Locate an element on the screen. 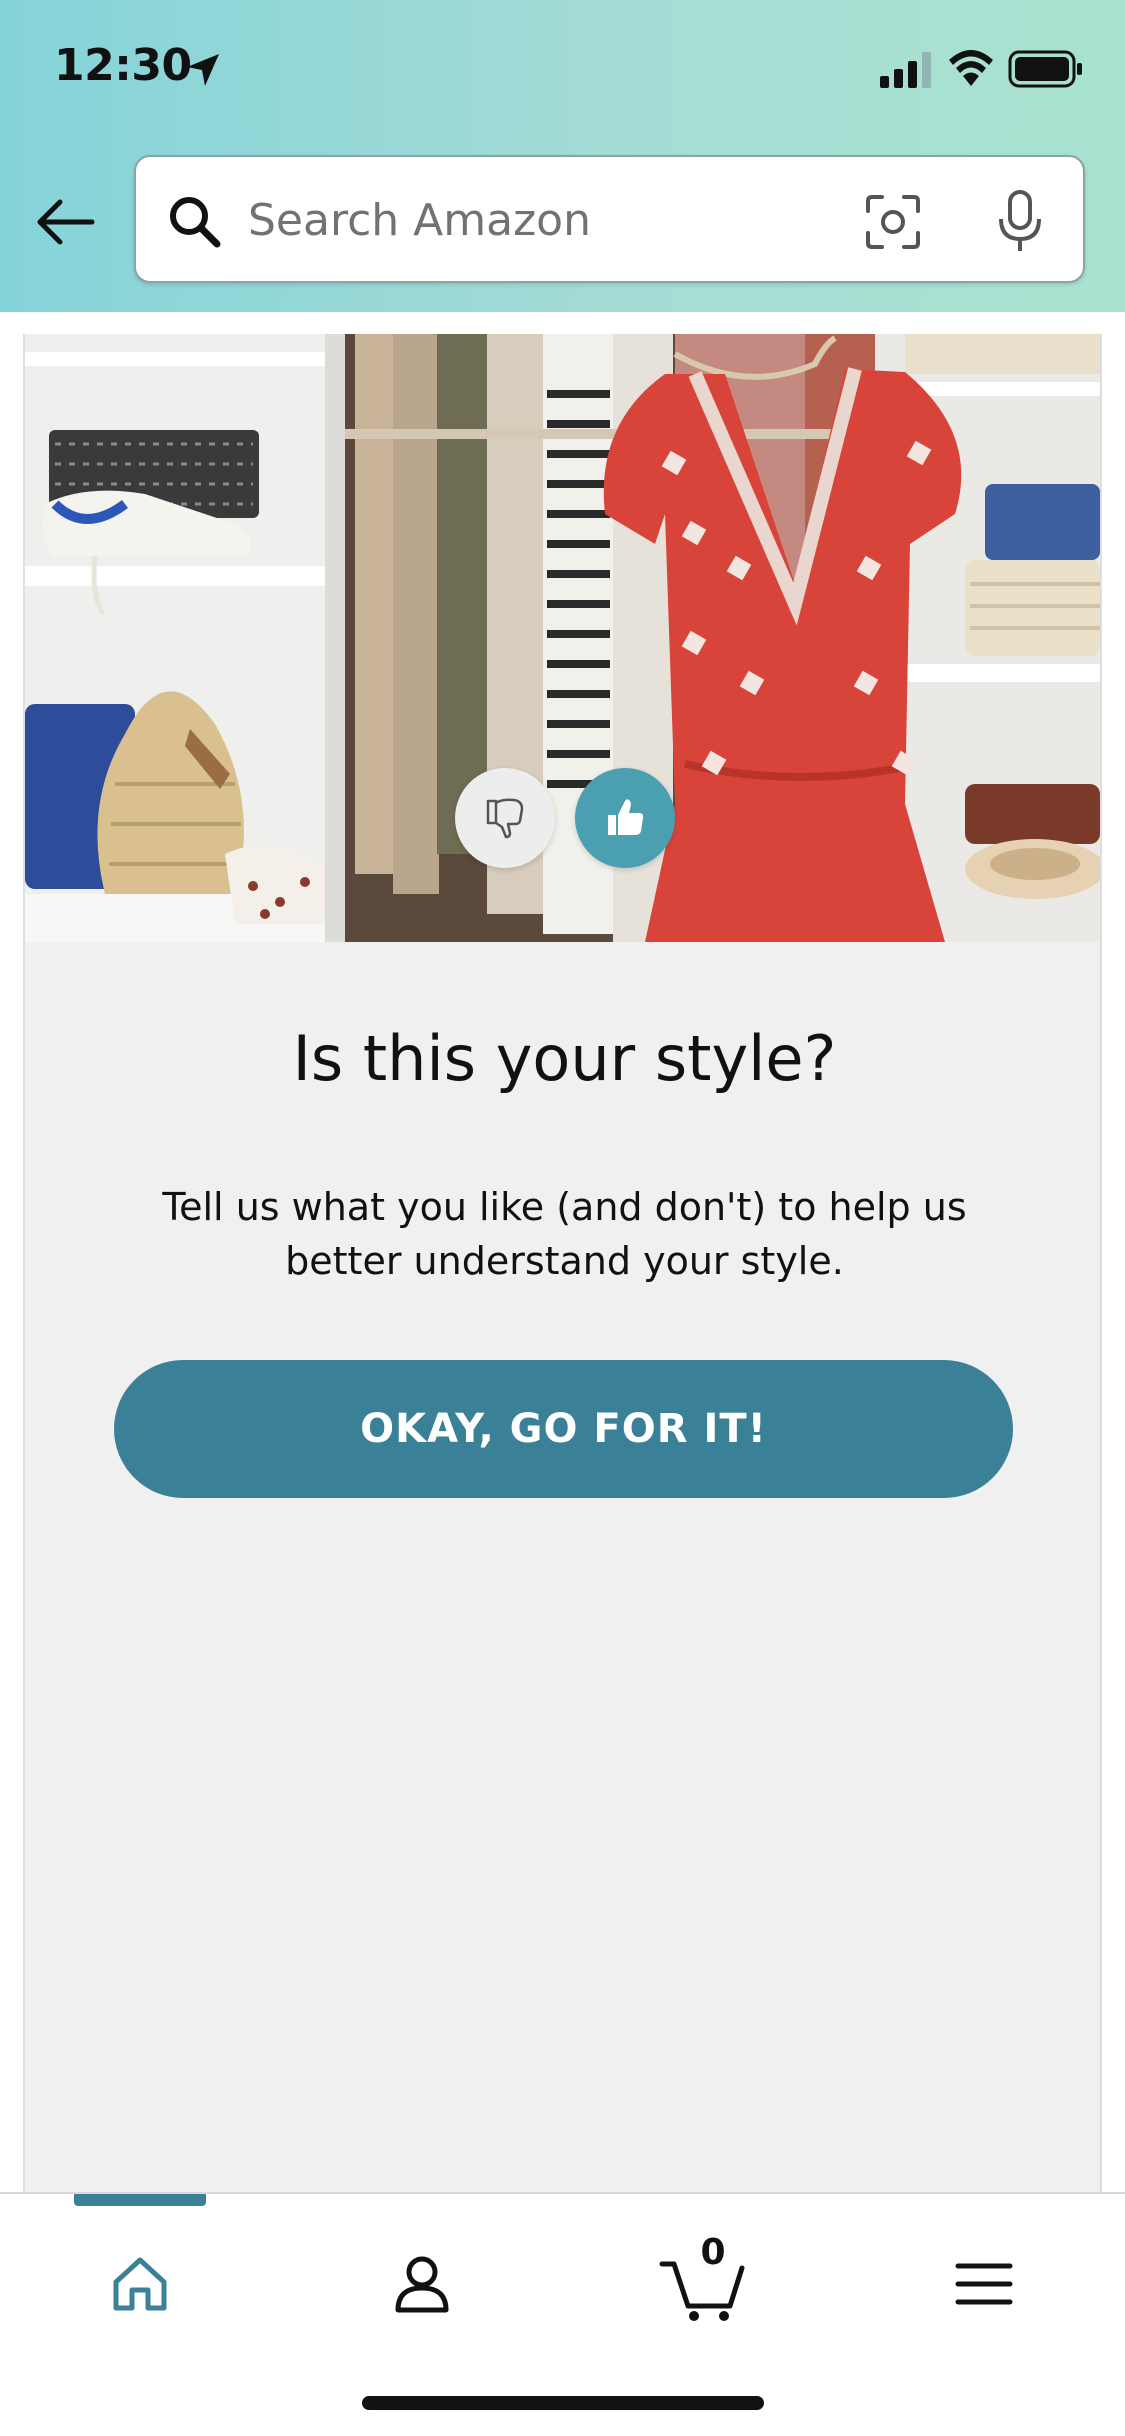  thumbs-down-button is located at coordinates (505, 818).